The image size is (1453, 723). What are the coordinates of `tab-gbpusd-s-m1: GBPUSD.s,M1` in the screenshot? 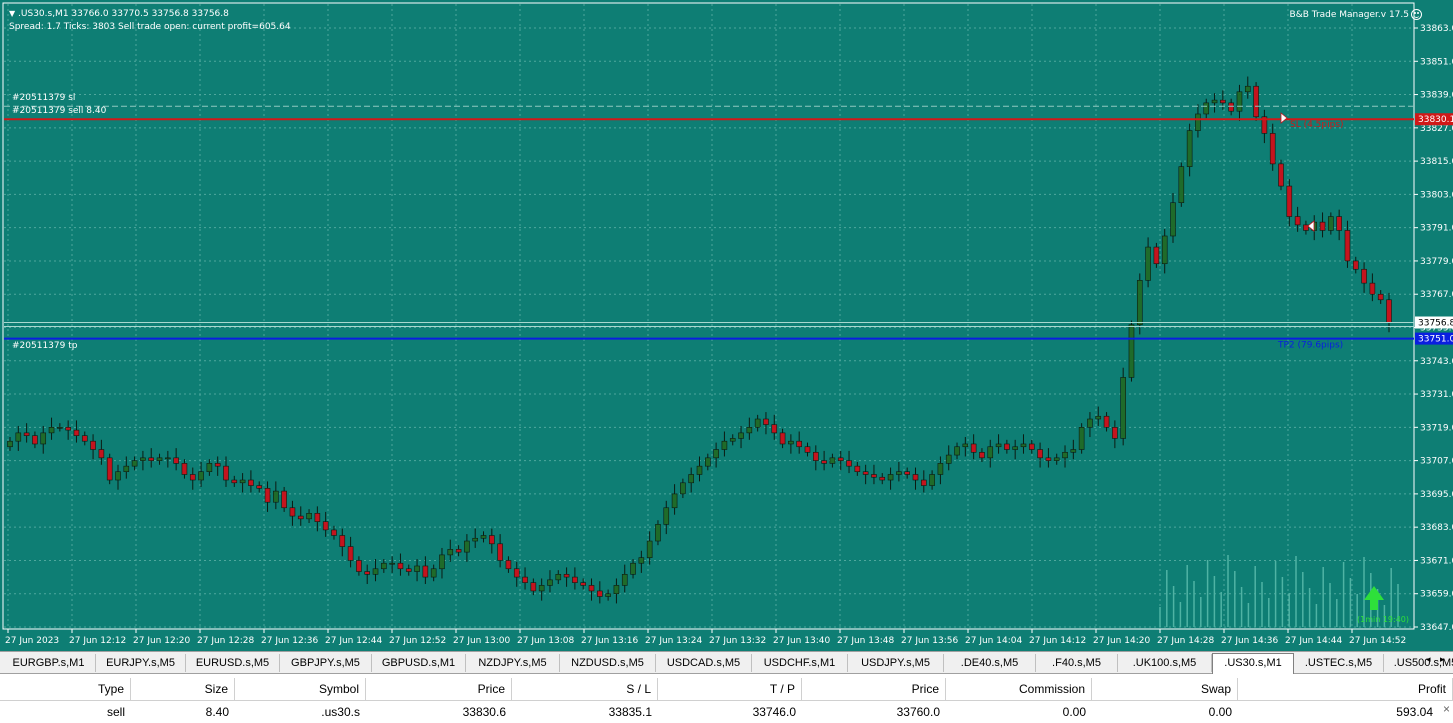 It's located at (419, 663).